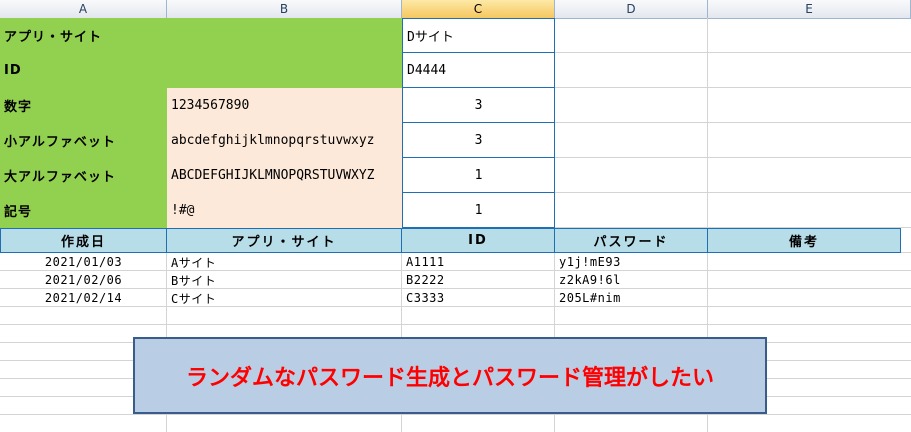 The width and height of the screenshot is (911, 432). I want to click on column-header-d: D, so click(631, 9).